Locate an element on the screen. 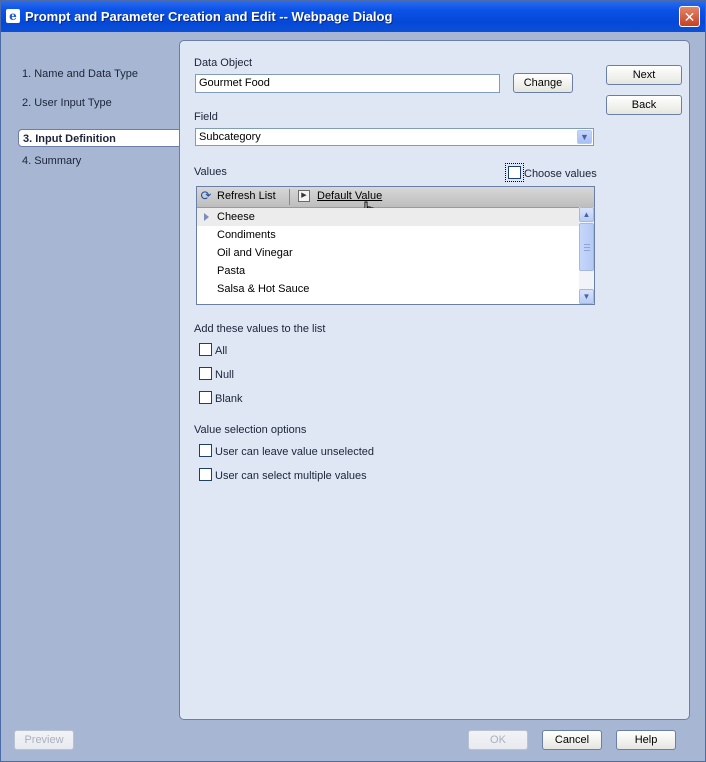 The height and width of the screenshot is (762, 706). scroll-up-icon: ▲ is located at coordinates (586, 214).